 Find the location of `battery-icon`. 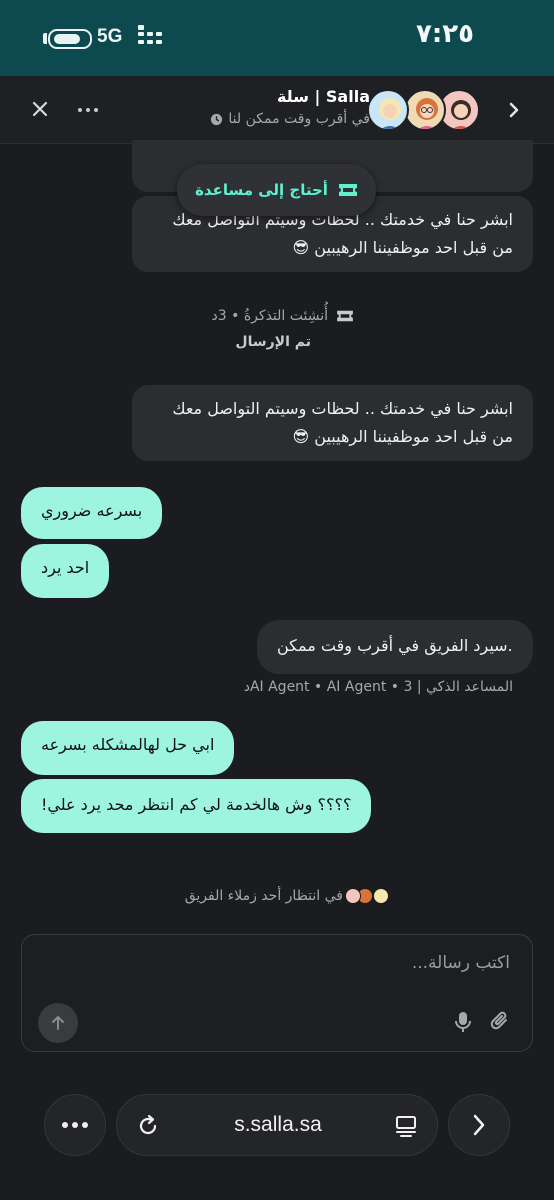

battery-icon is located at coordinates (70, 39).